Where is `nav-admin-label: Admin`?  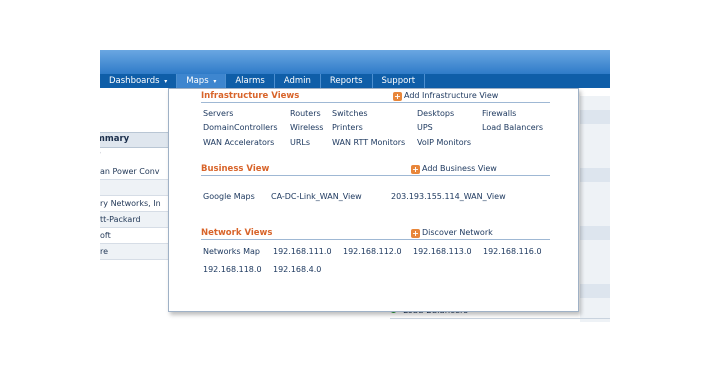
nav-admin-label: Admin is located at coordinates (297, 81).